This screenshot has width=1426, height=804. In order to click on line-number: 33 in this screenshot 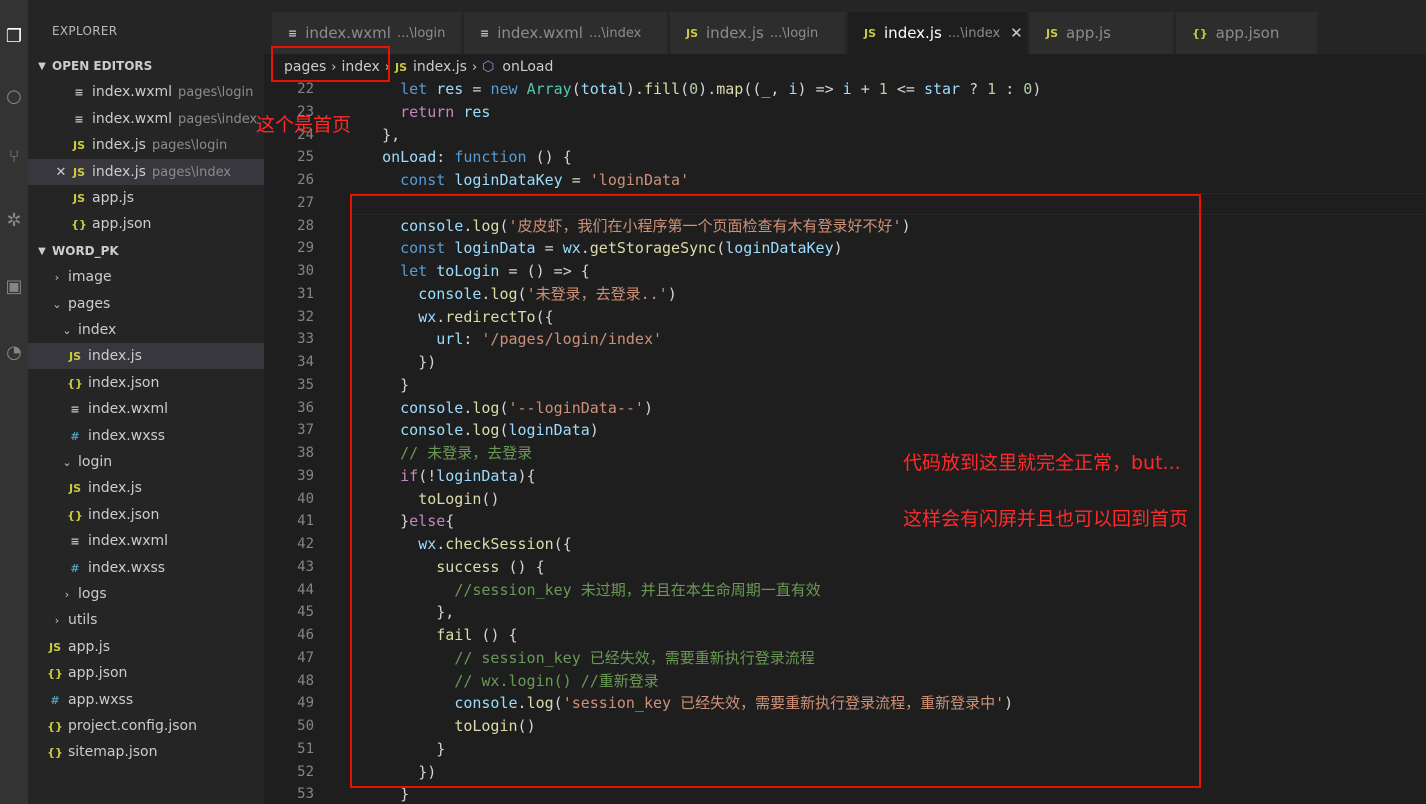, I will do `click(305, 339)`.